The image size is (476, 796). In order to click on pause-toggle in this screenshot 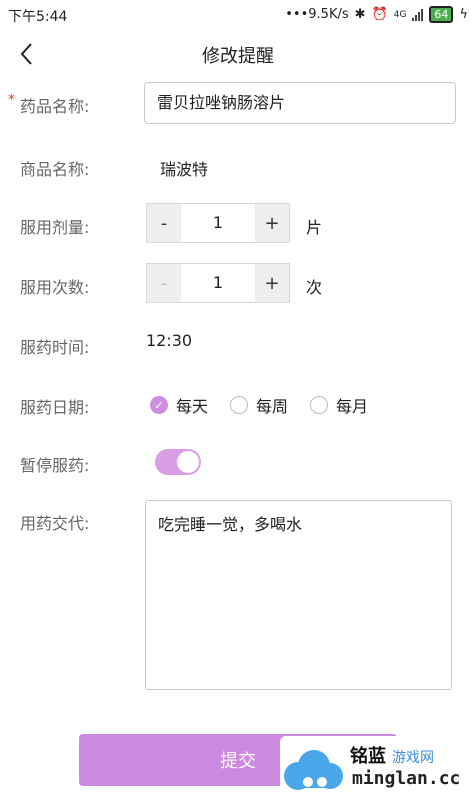, I will do `click(178, 462)`.